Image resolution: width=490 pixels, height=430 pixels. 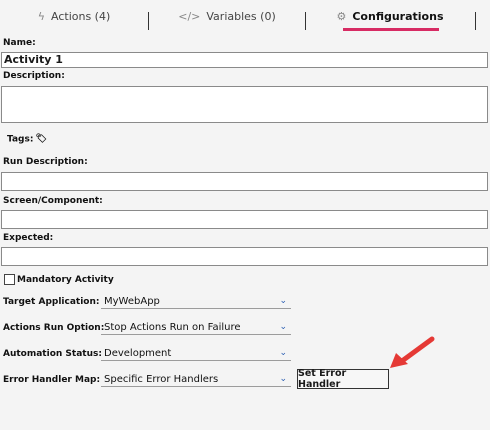 I want to click on name-input: Activity 1, so click(x=244, y=60).